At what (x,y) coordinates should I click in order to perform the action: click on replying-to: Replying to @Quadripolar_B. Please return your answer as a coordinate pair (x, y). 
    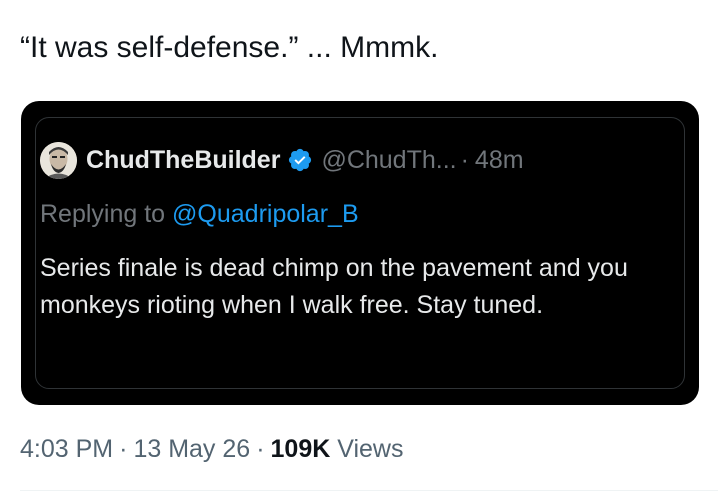
    Looking at the image, I should click on (199, 214).